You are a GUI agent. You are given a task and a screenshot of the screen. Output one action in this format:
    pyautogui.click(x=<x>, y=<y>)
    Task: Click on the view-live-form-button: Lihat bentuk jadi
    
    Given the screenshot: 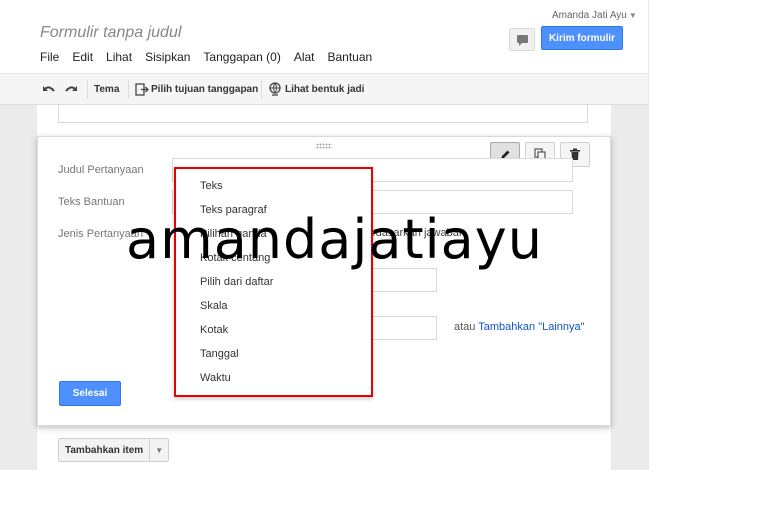 What is the action you would take?
    pyautogui.click(x=316, y=89)
    